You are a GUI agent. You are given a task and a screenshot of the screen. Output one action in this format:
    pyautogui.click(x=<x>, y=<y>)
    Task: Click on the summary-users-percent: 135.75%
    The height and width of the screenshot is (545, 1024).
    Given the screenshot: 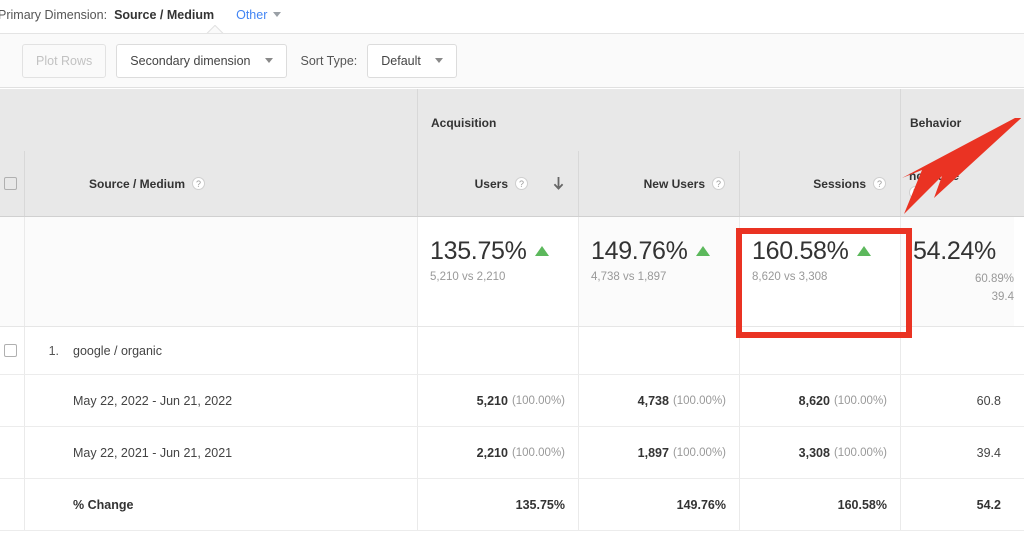 What is the action you would take?
    pyautogui.click(x=489, y=251)
    